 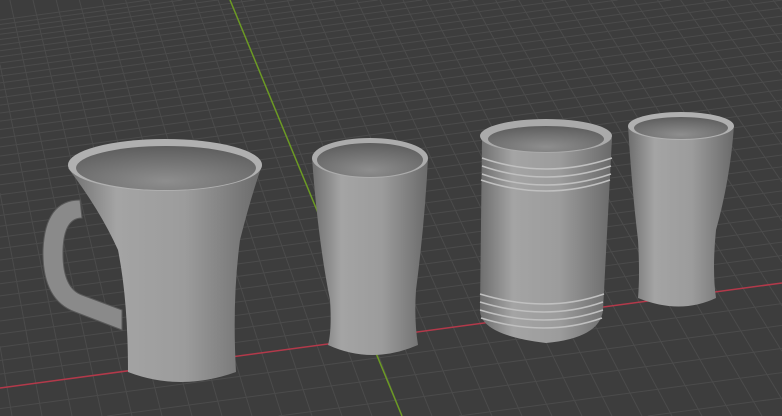 I want to click on jar-opening, so click(x=546, y=139).